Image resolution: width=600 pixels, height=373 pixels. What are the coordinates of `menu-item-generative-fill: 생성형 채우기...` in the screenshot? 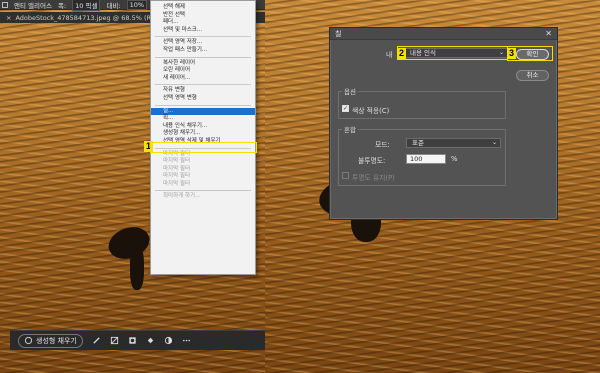 It's located at (203, 134).